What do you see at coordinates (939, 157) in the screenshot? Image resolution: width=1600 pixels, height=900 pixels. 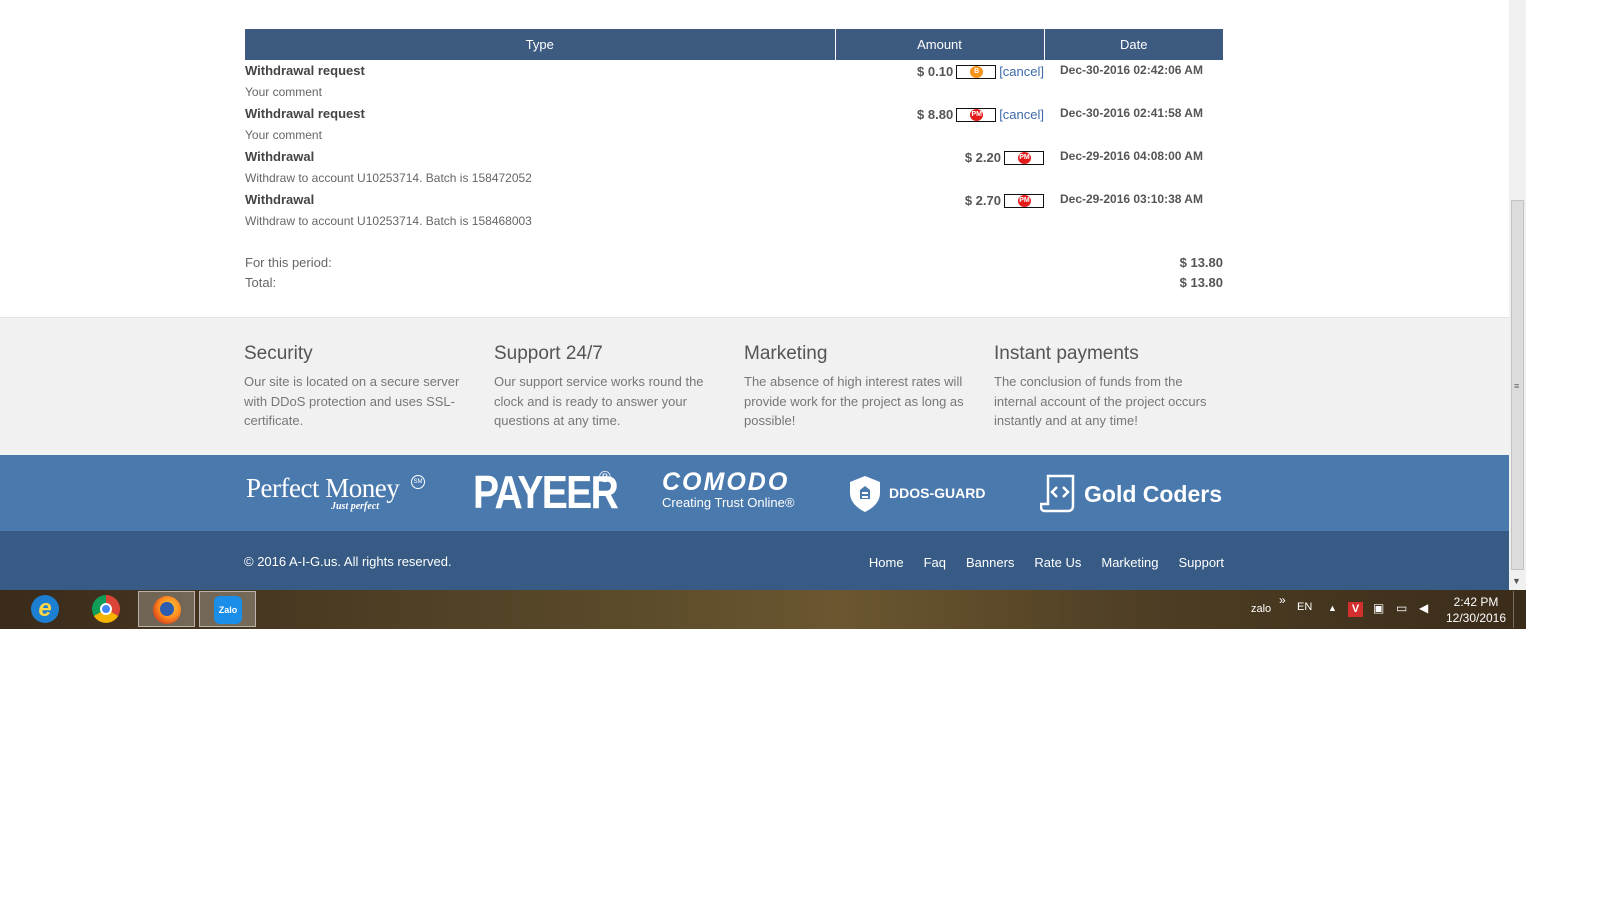 I see `transaction-amount: $ 2.20 PM` at bounding box center [939, 157].